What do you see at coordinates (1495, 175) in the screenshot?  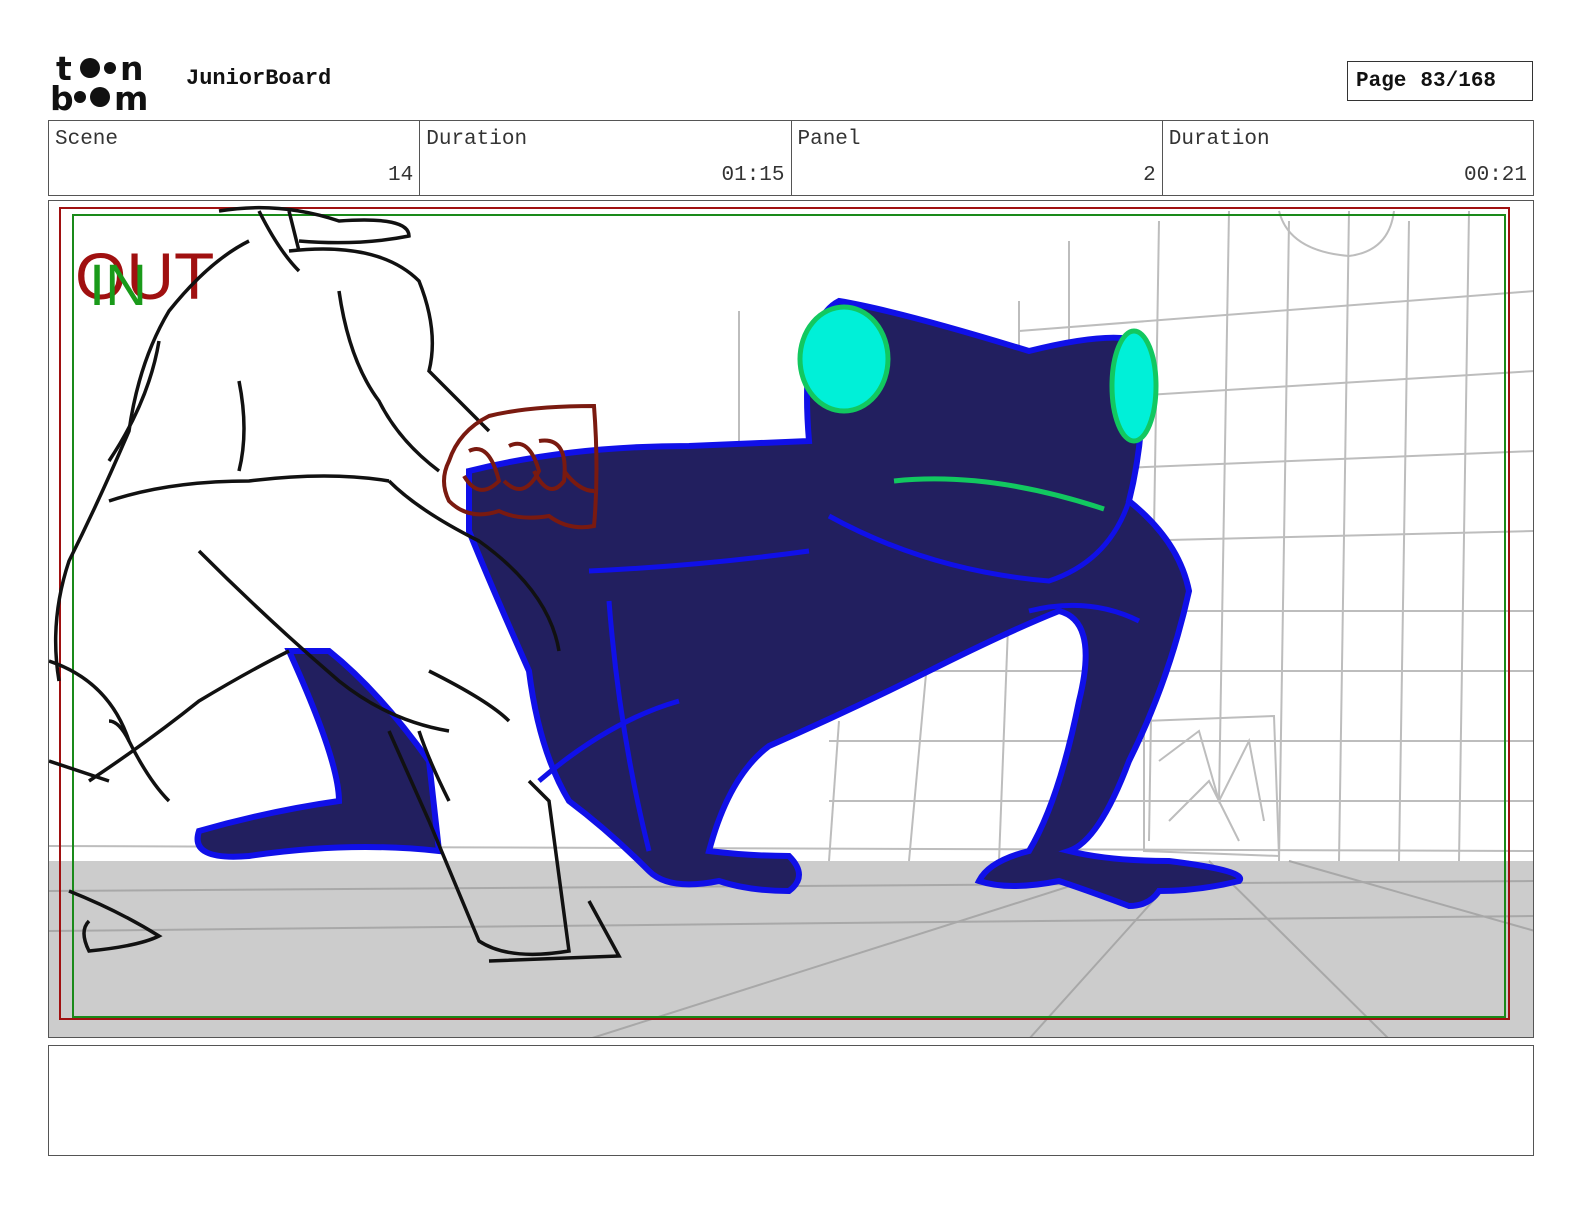 I see `panel-duration-value: 00:21` at bounding box center [1495, 175].